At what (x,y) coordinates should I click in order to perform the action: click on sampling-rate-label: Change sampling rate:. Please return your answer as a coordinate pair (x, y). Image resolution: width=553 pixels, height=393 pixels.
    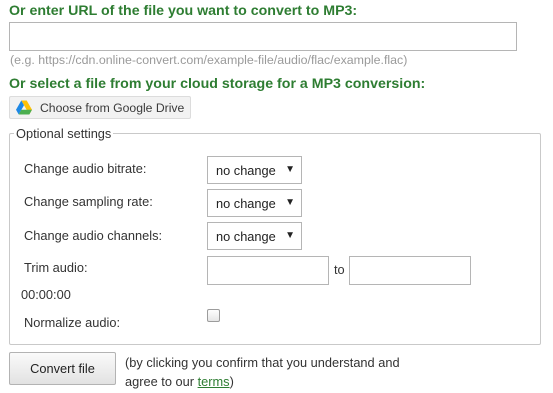
    Looking at the image, I should click on (88, 201).